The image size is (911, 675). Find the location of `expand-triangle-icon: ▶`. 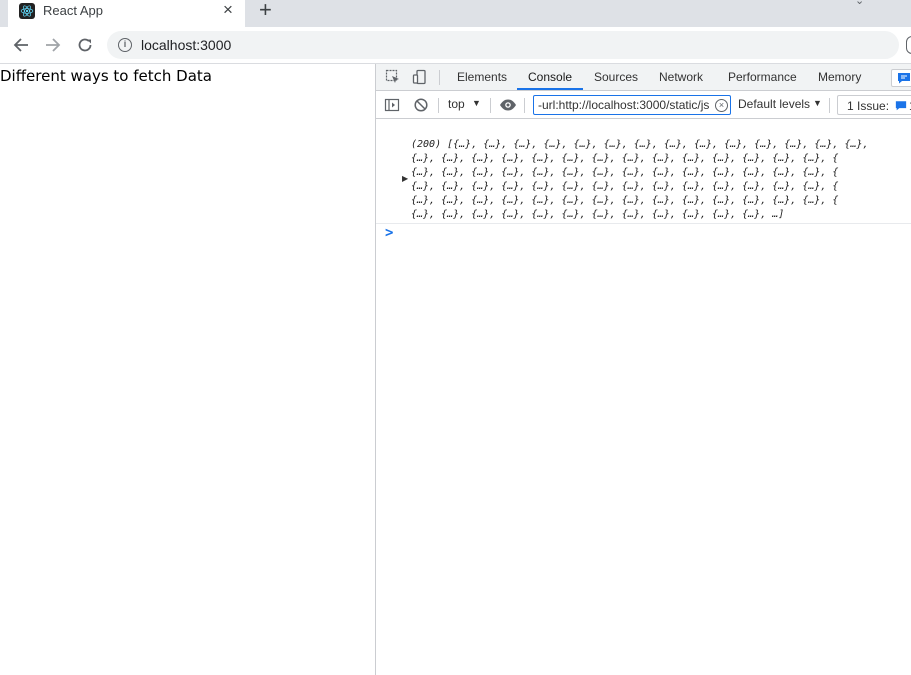

expand-triangle-icon: ▶ is located at coordinates (405, 178).